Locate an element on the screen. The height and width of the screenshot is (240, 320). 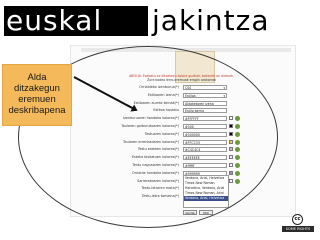
callout-line: ditzakegun is located at coordinates (37, 88).